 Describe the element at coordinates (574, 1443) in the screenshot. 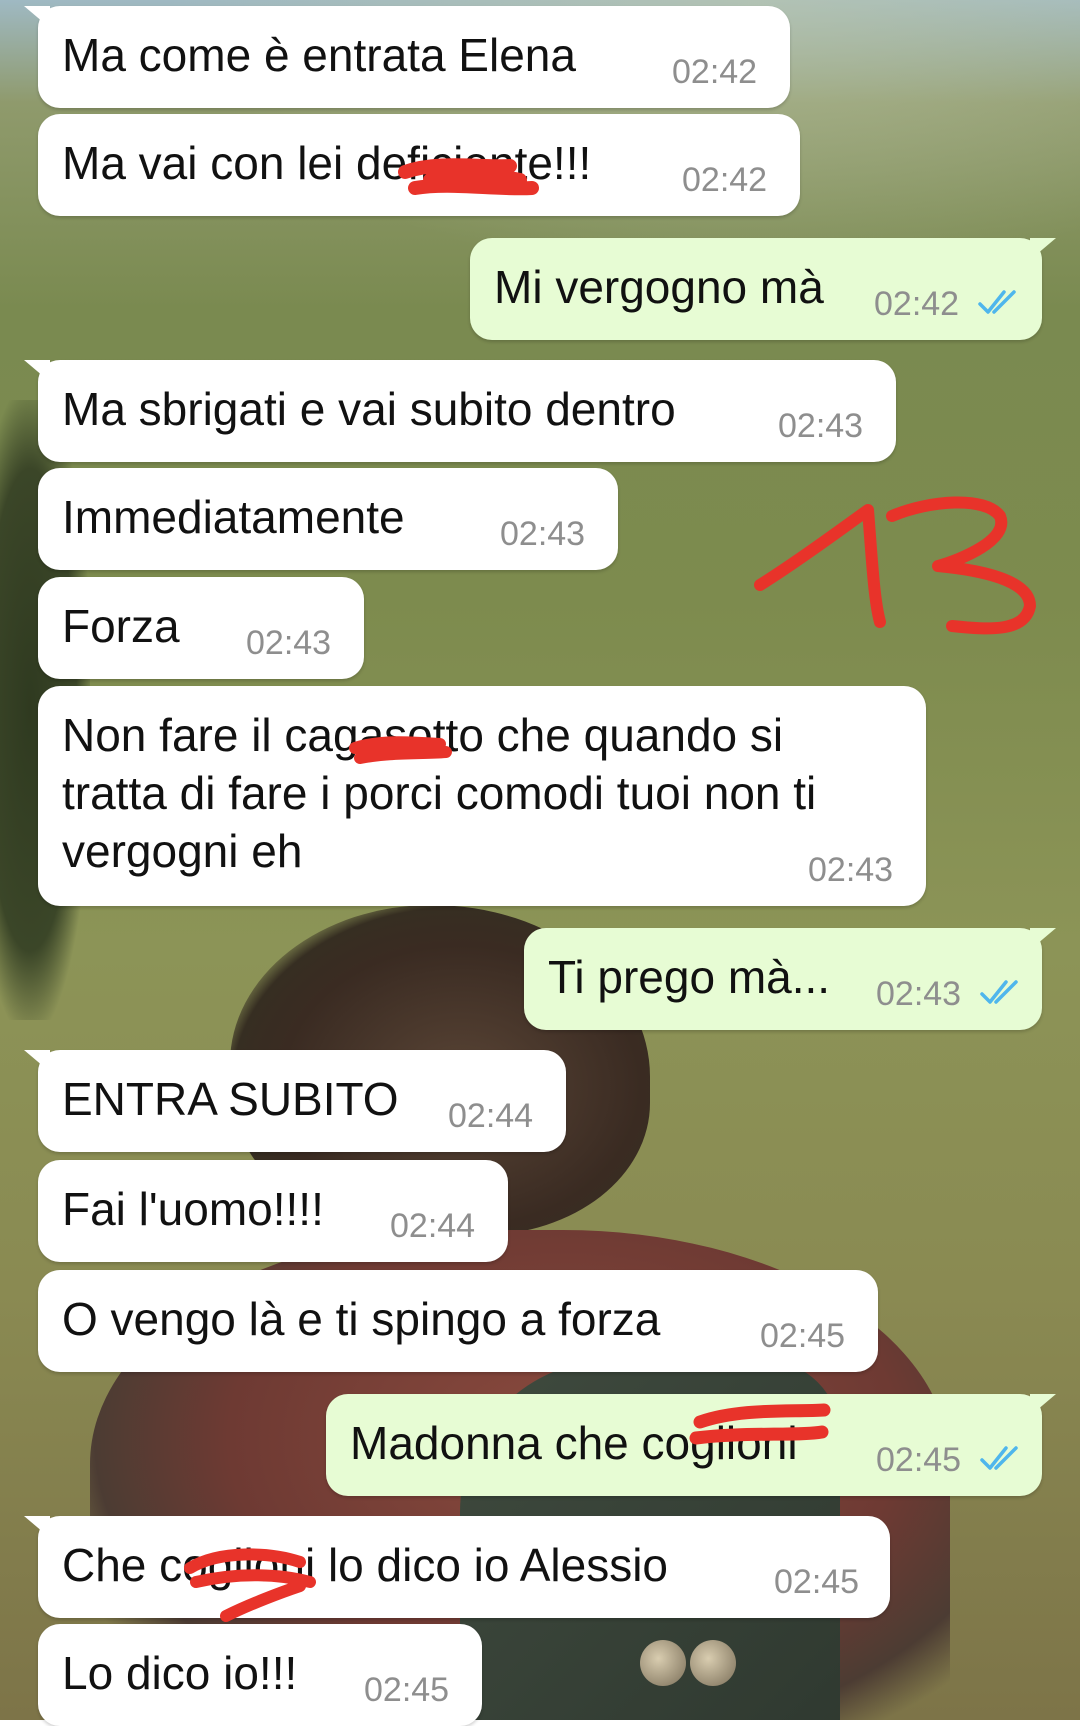

I see `message-text: Madonna che coglioni` at that location.